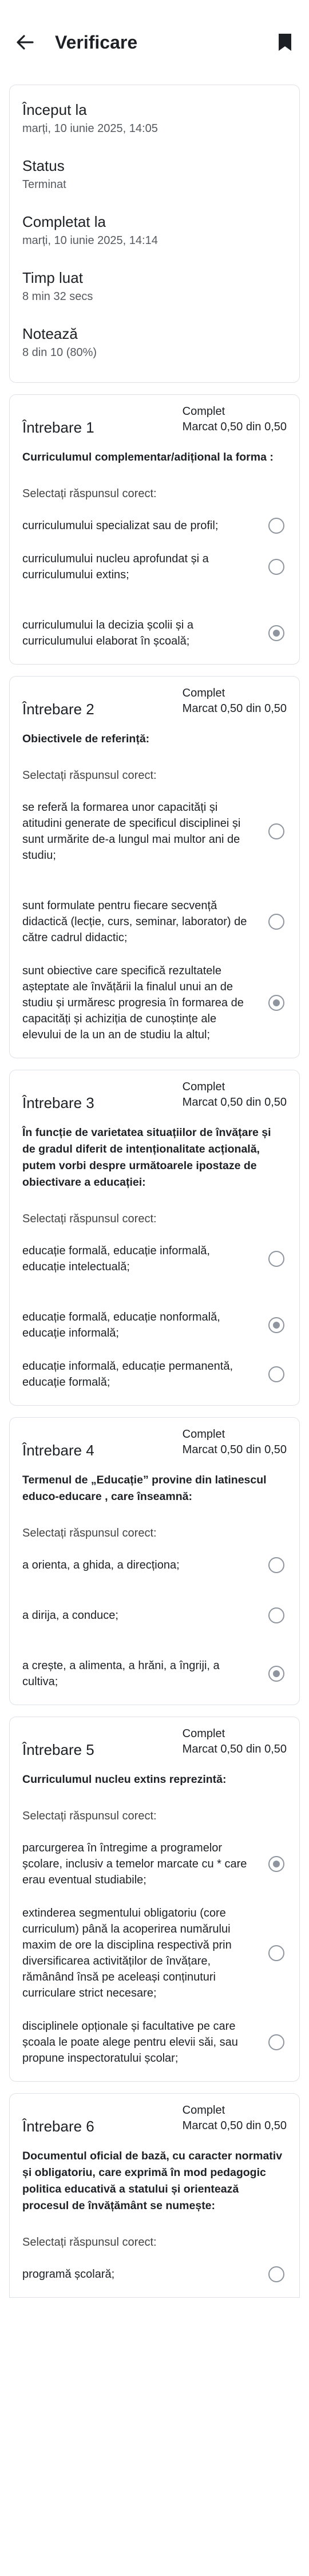  I want to click on summary-completed: Completat la marți, 10 iunie 2025, 14:14, so click(154, 231).